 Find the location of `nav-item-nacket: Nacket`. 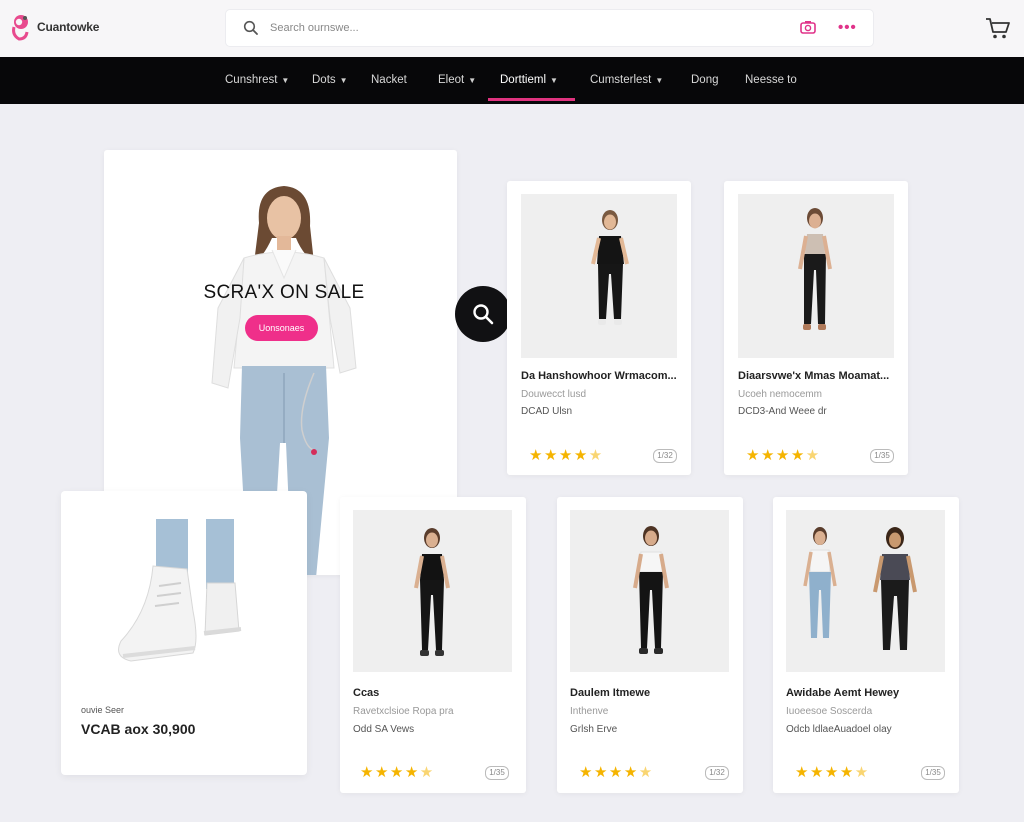

nav-item-nacket: Nacket is located at coordinates (389, 80).